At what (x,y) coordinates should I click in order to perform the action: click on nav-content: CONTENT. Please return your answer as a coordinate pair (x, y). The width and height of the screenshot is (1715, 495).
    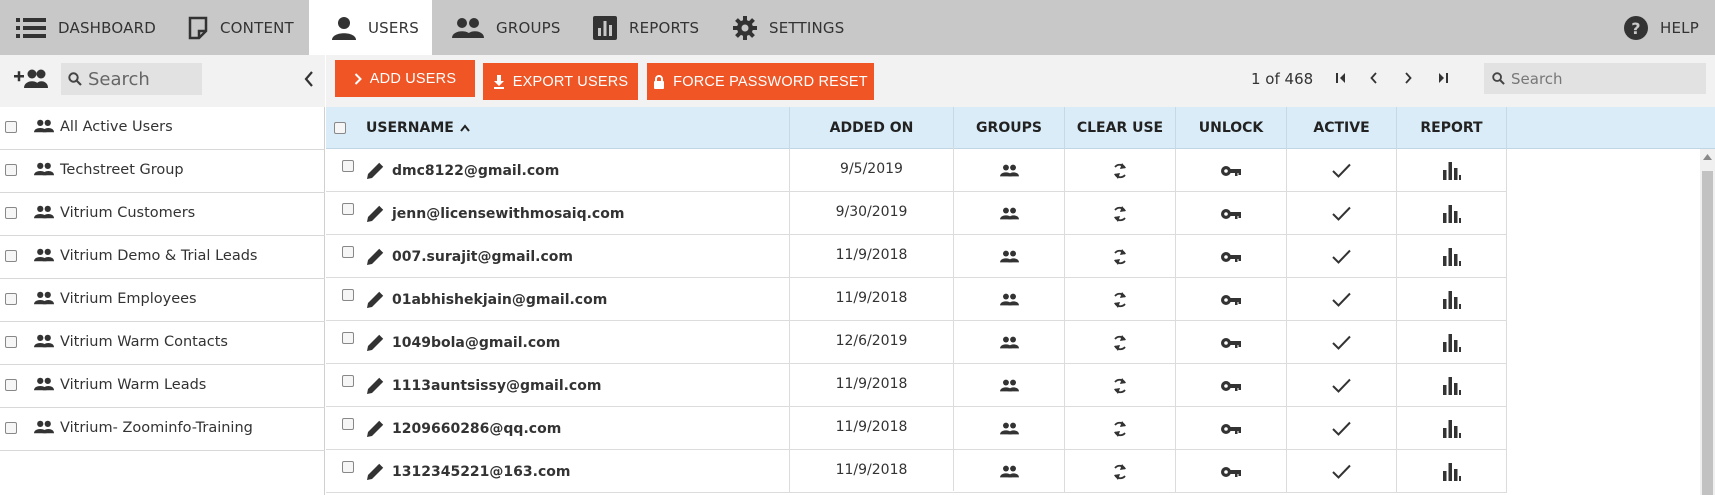
    Looking at the image, I should click on (241, 27).